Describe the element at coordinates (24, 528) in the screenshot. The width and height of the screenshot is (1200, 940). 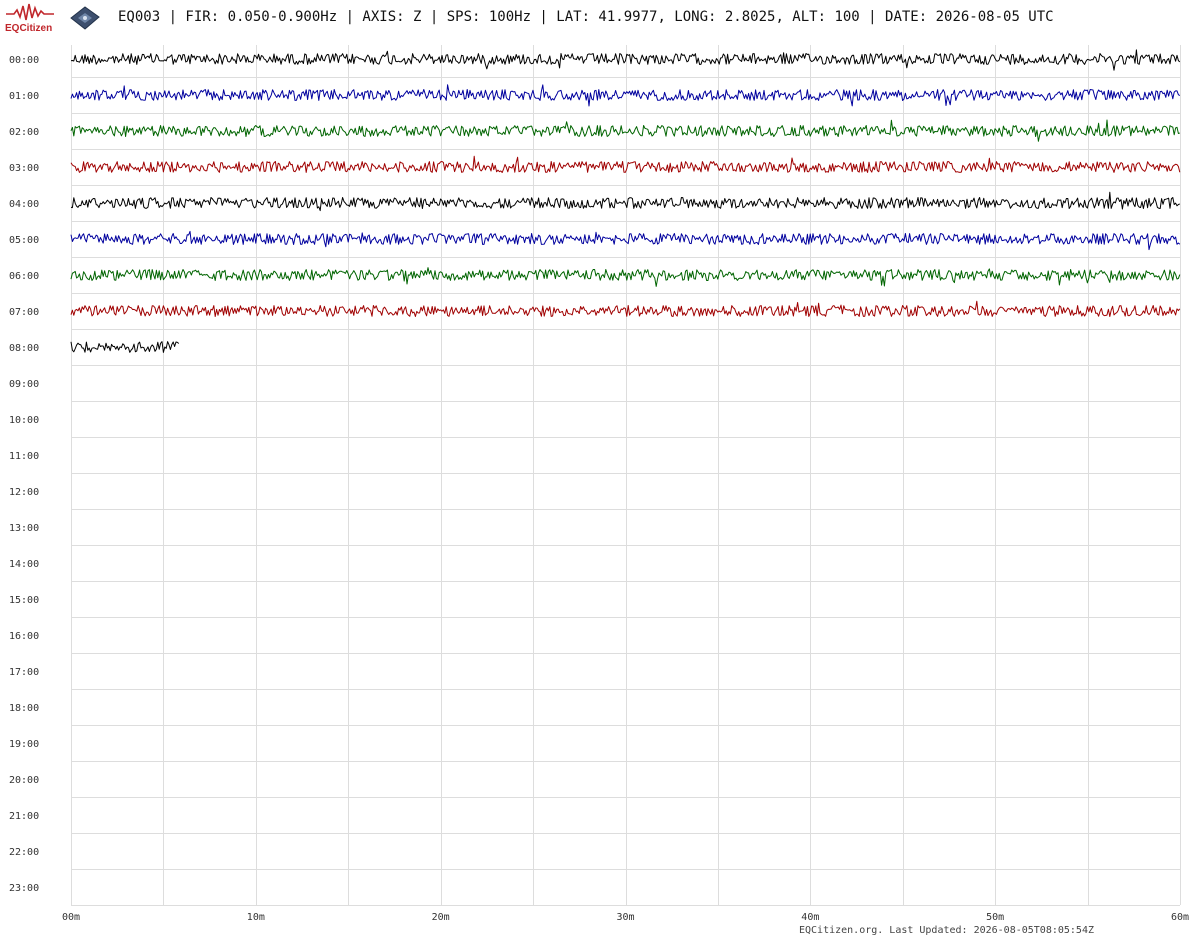
I see `row-label: 13:00` at that location.